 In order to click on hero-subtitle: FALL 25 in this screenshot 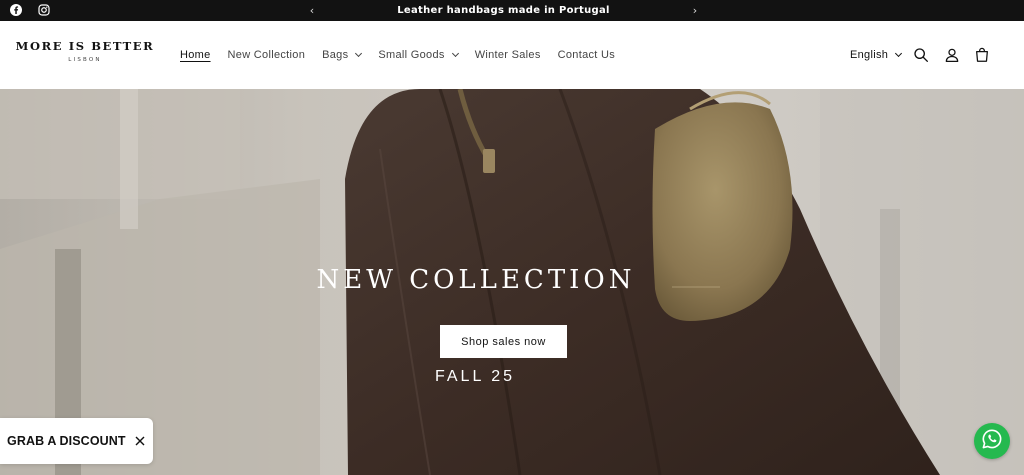, I will do `click(474, 376)`.